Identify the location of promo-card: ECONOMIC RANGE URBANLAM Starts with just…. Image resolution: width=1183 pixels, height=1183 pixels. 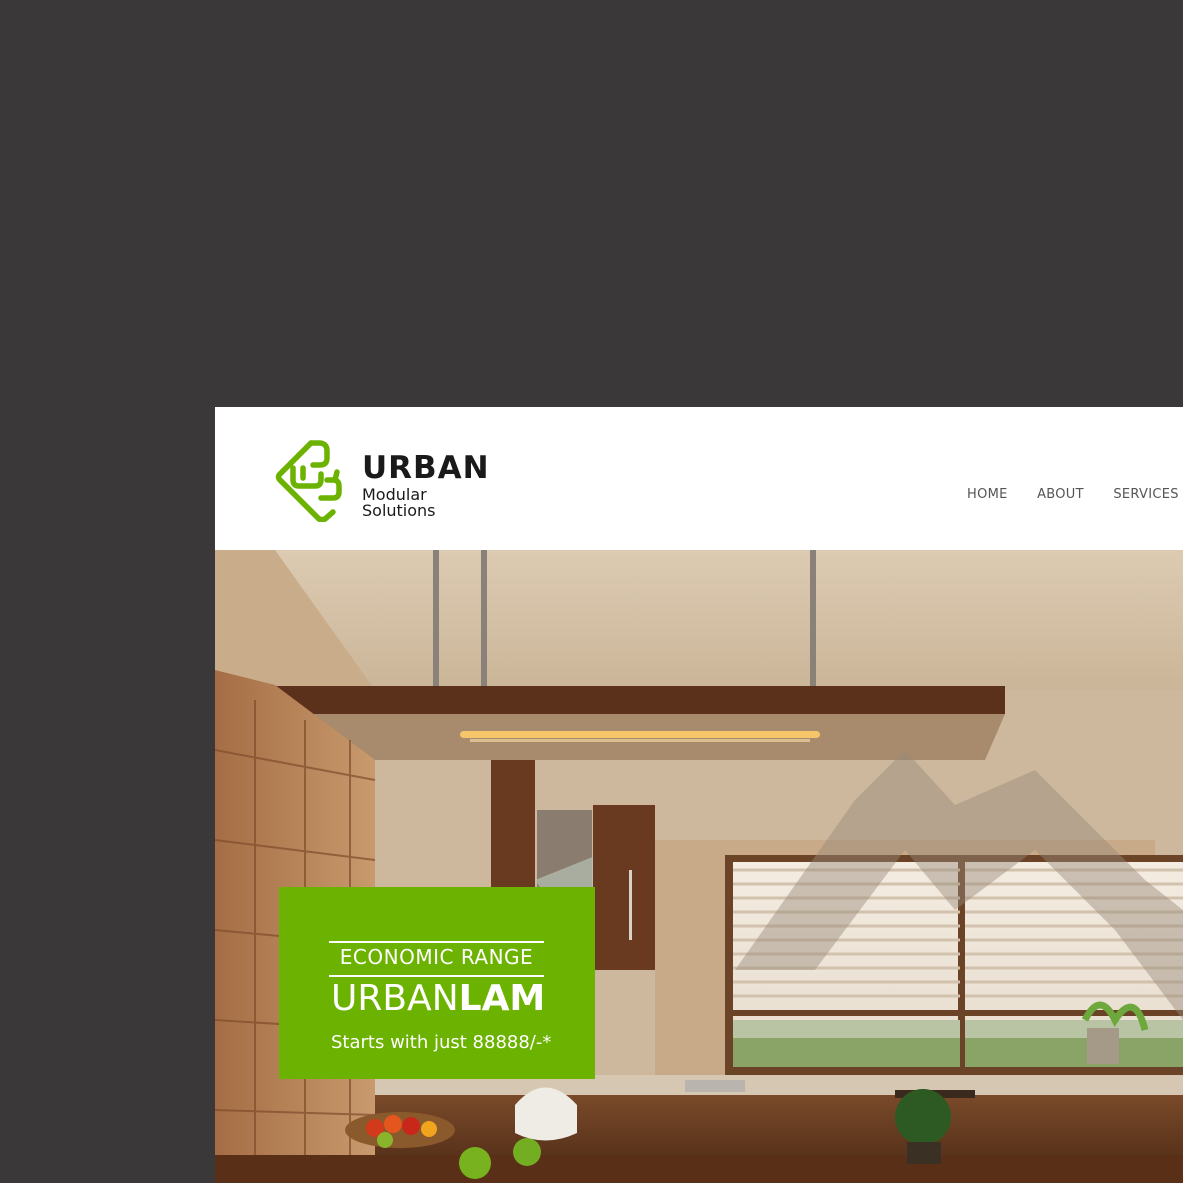
(437, 983).